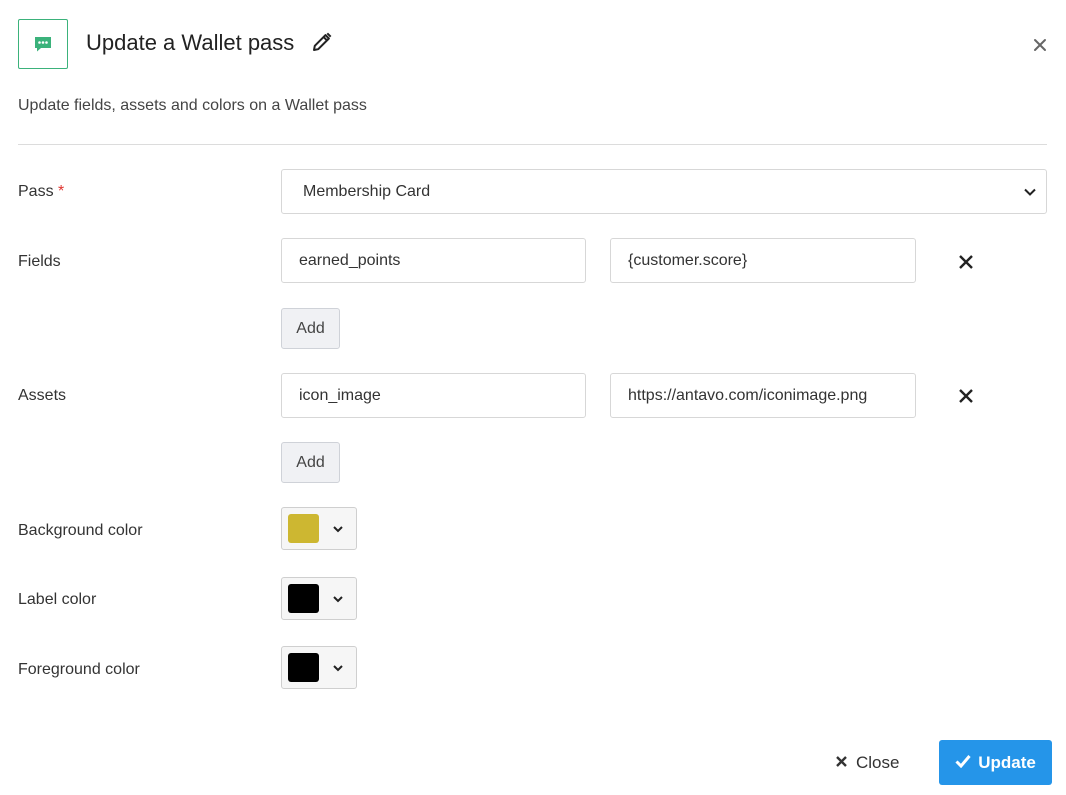  Describe the element at coordinates (310, 328) in the screenshot. I see `add-field-button: Add` at that location.